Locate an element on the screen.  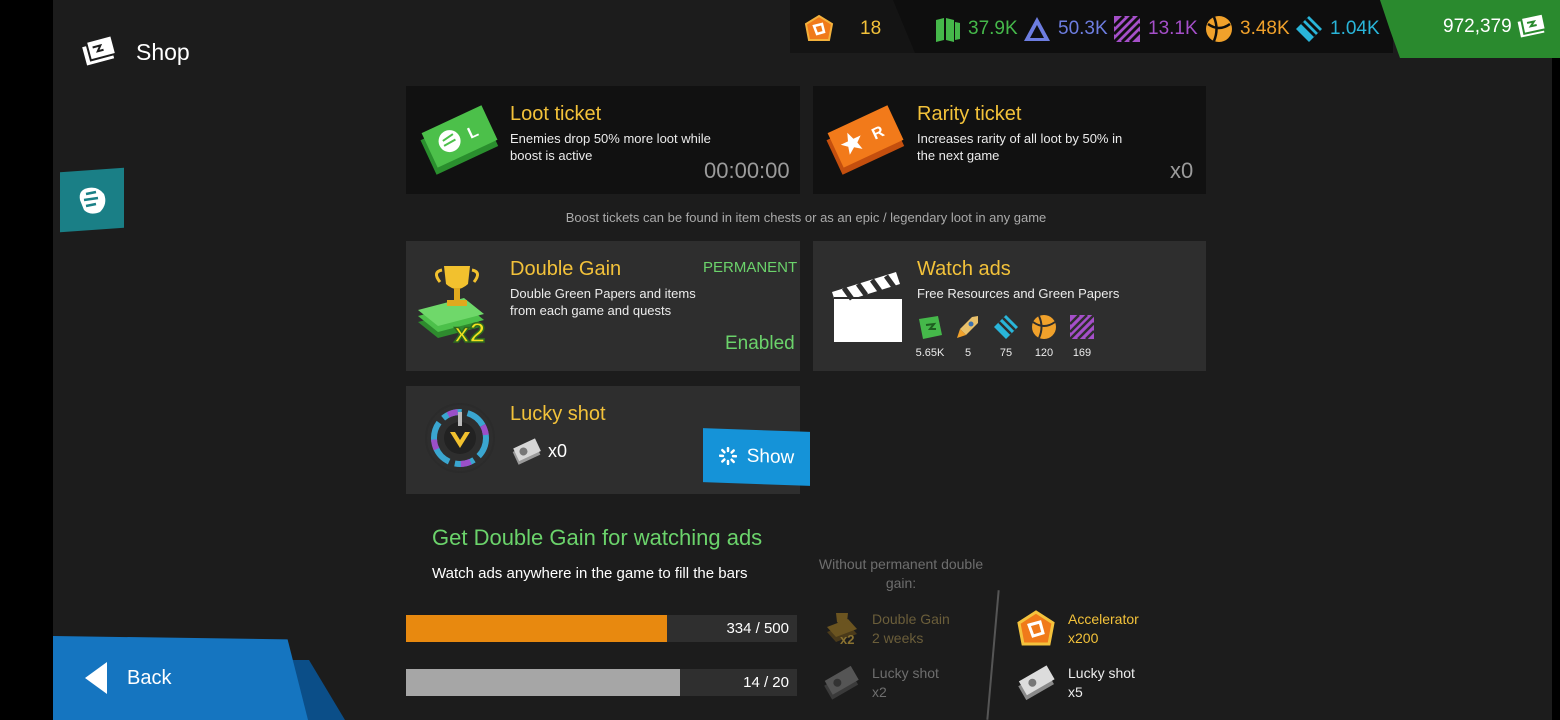
progress-bar-lucky-shot: 14 / 20 is located at coordinates (601, 682).